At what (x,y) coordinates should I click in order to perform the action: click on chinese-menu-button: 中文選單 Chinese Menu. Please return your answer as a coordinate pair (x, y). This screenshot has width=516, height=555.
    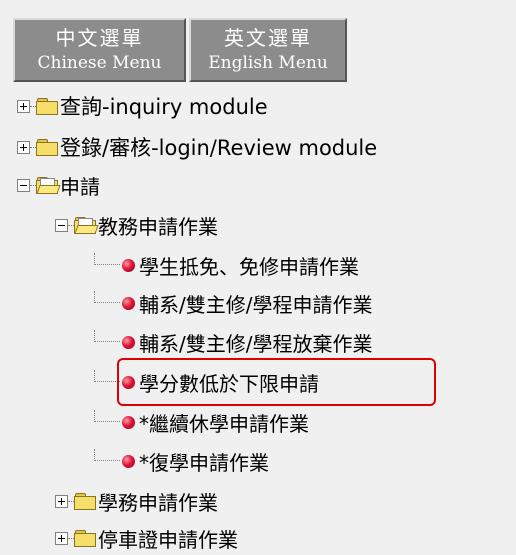
    Looking at the image, I should click on (99, 50).